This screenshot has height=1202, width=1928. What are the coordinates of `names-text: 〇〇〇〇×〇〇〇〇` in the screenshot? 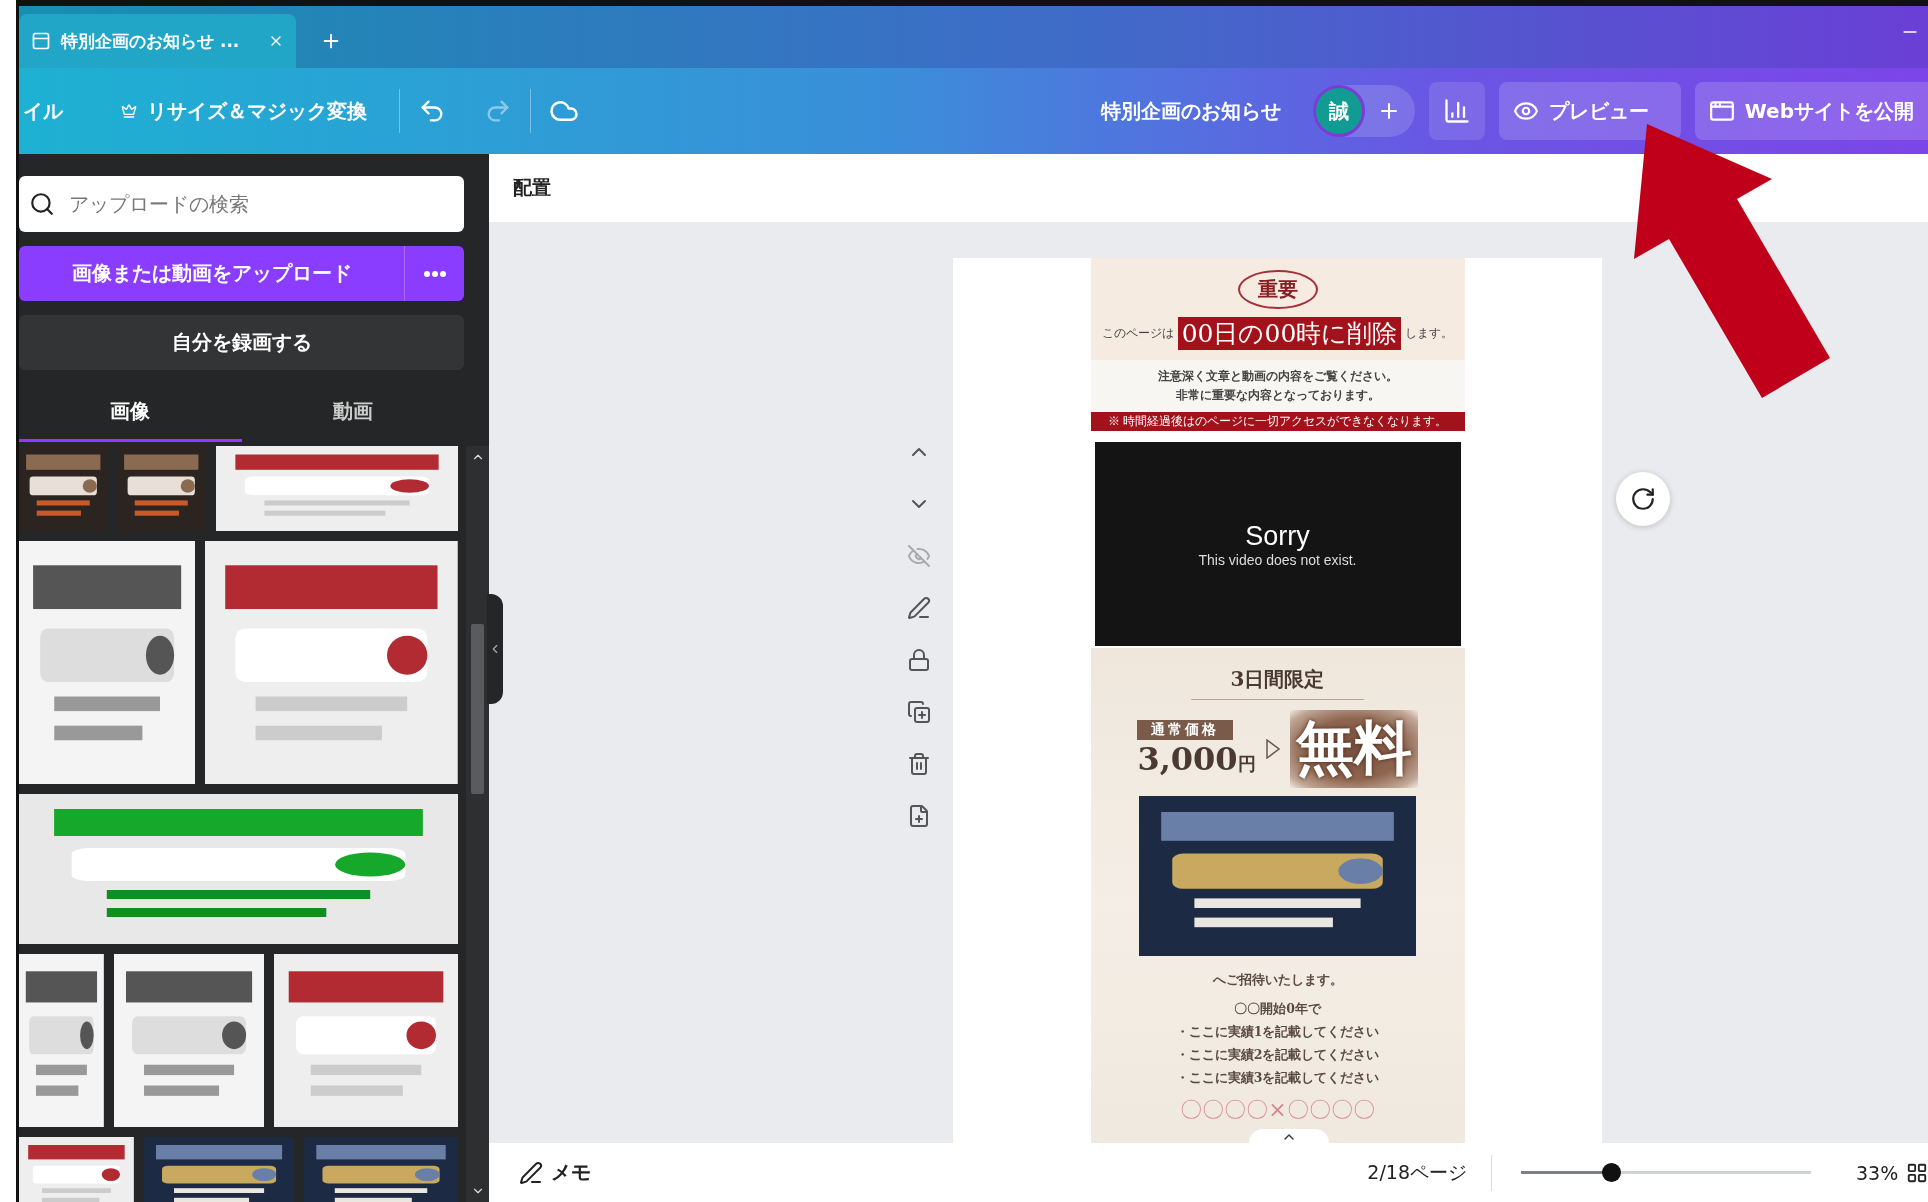 It's located at (1277, 1110).